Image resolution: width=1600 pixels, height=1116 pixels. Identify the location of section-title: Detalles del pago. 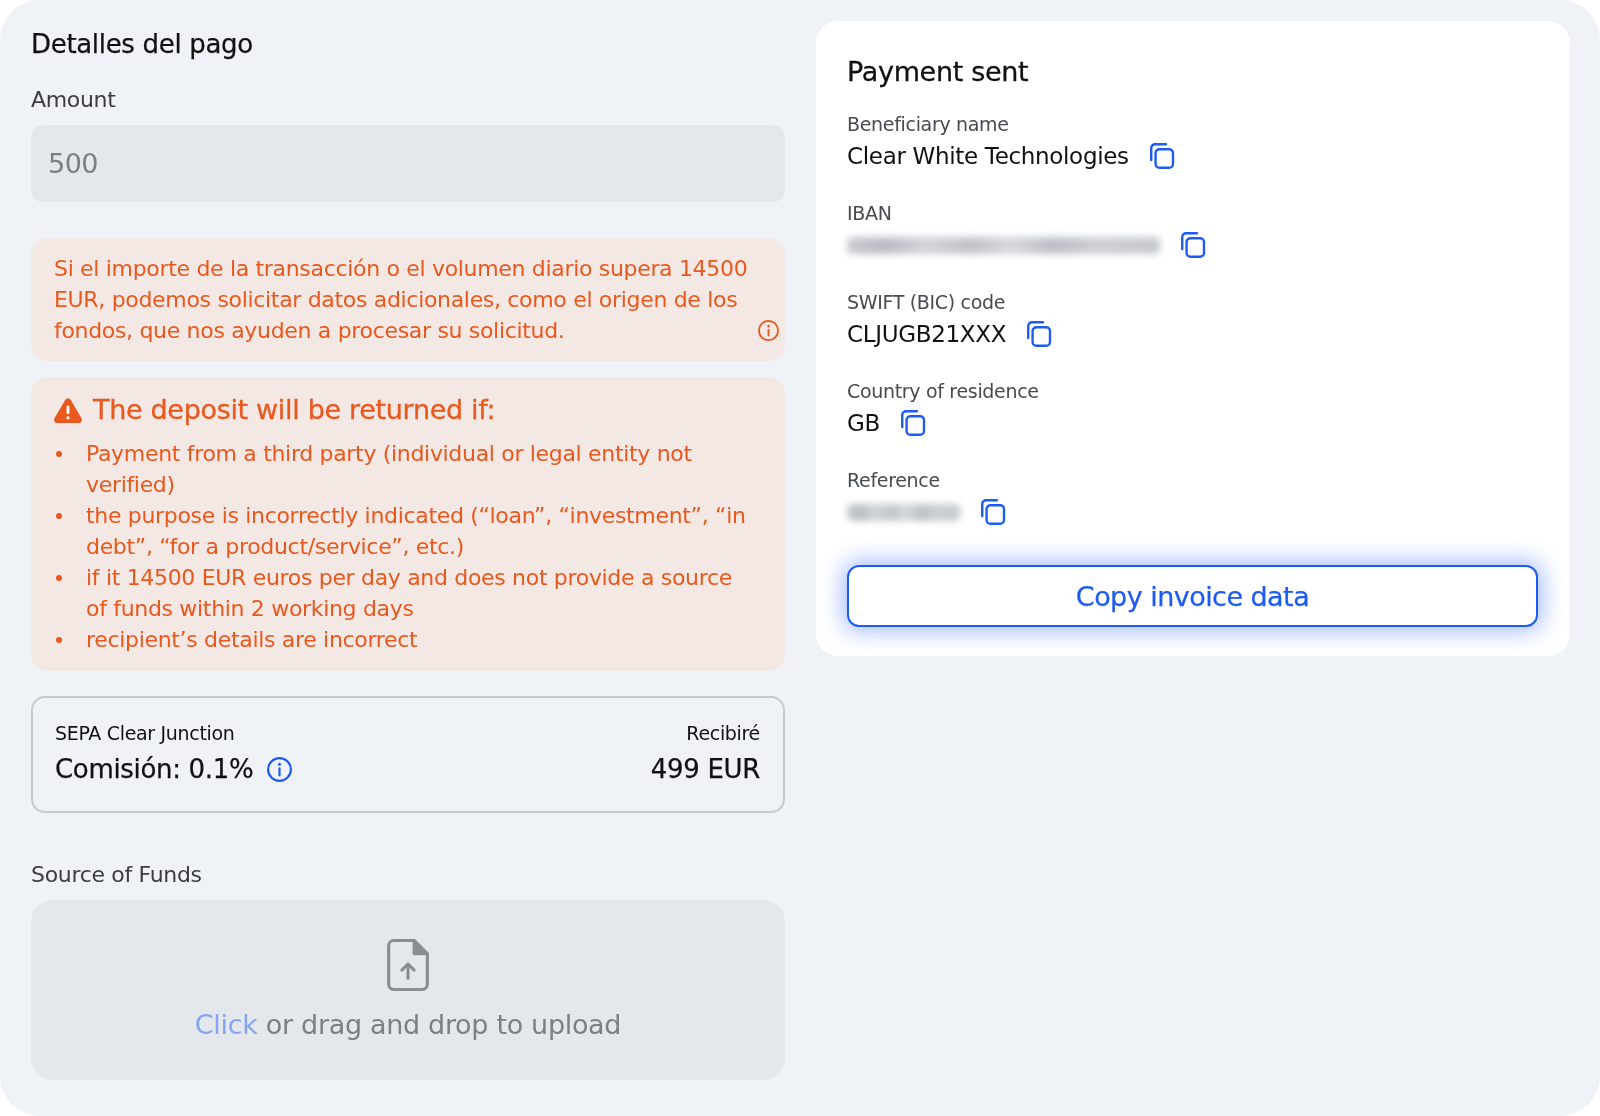
(142, 44).